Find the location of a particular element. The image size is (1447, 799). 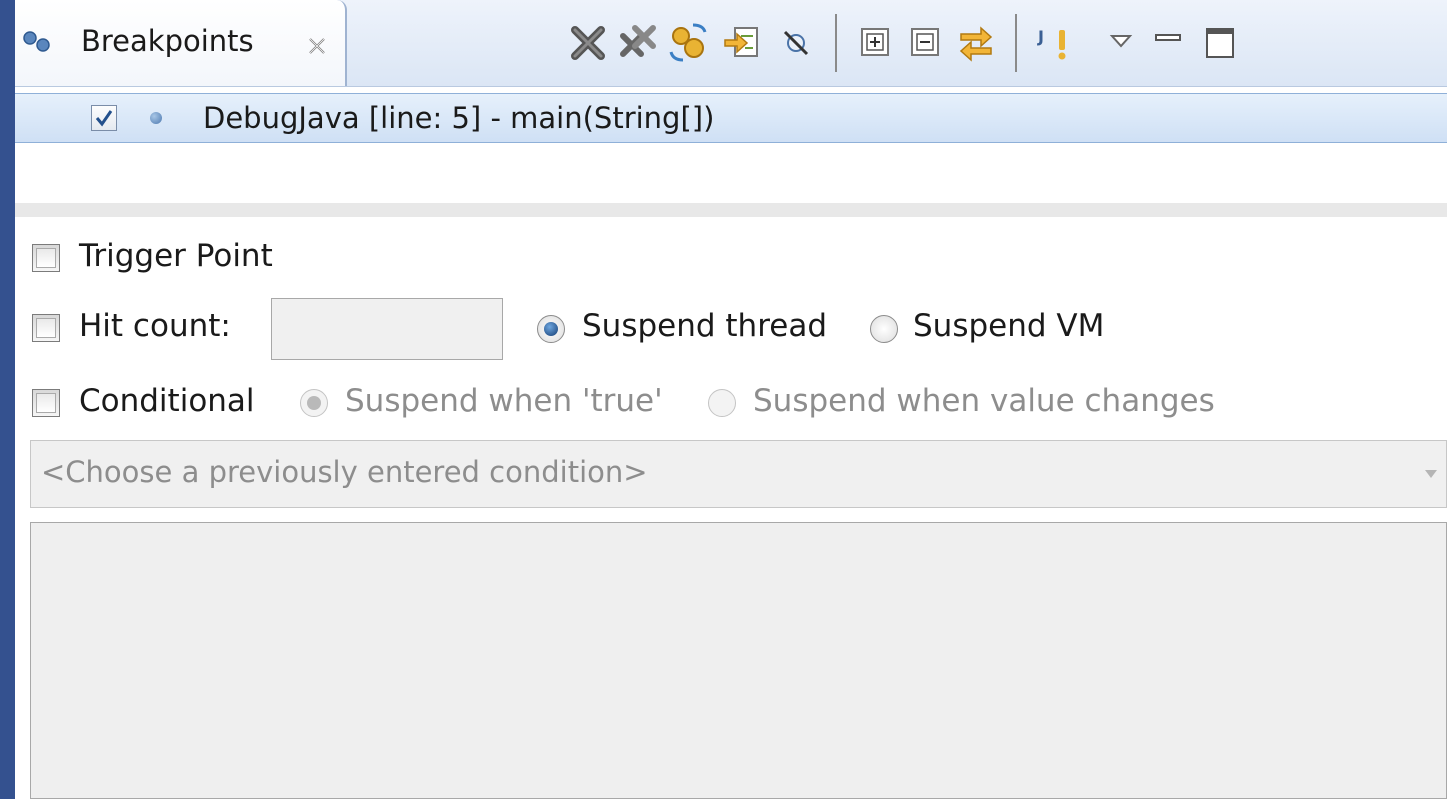

breakpoint-enabled-checkbox is located at coordinates (104, 118).